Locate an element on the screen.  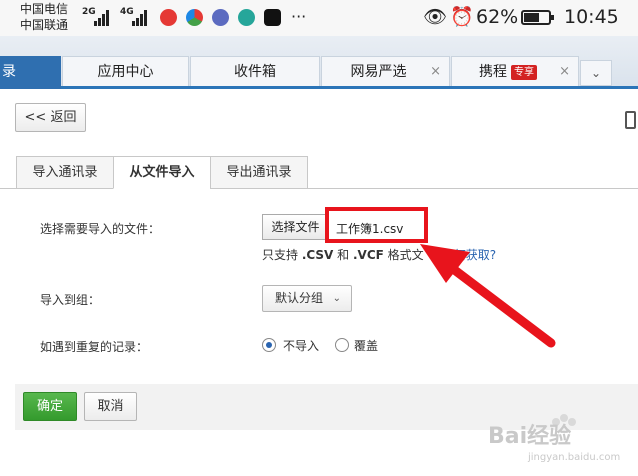
watermark-url: jingyan.baidu.com is located at coordinates (574, 457).